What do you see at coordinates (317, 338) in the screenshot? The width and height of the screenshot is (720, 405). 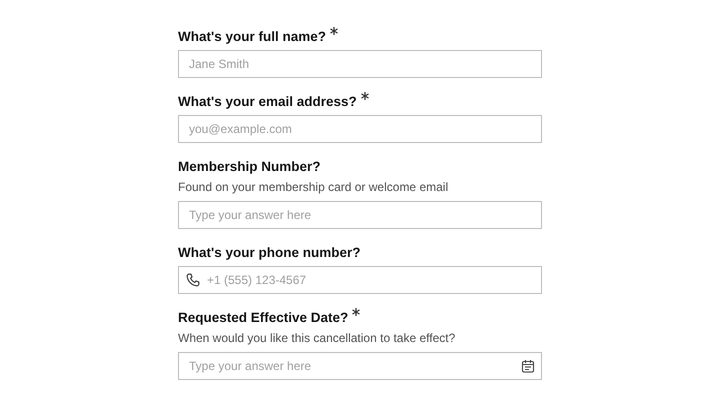 I see `hint-text: When would you like this cancellation to take effect?` at bounding box center [317, 338].